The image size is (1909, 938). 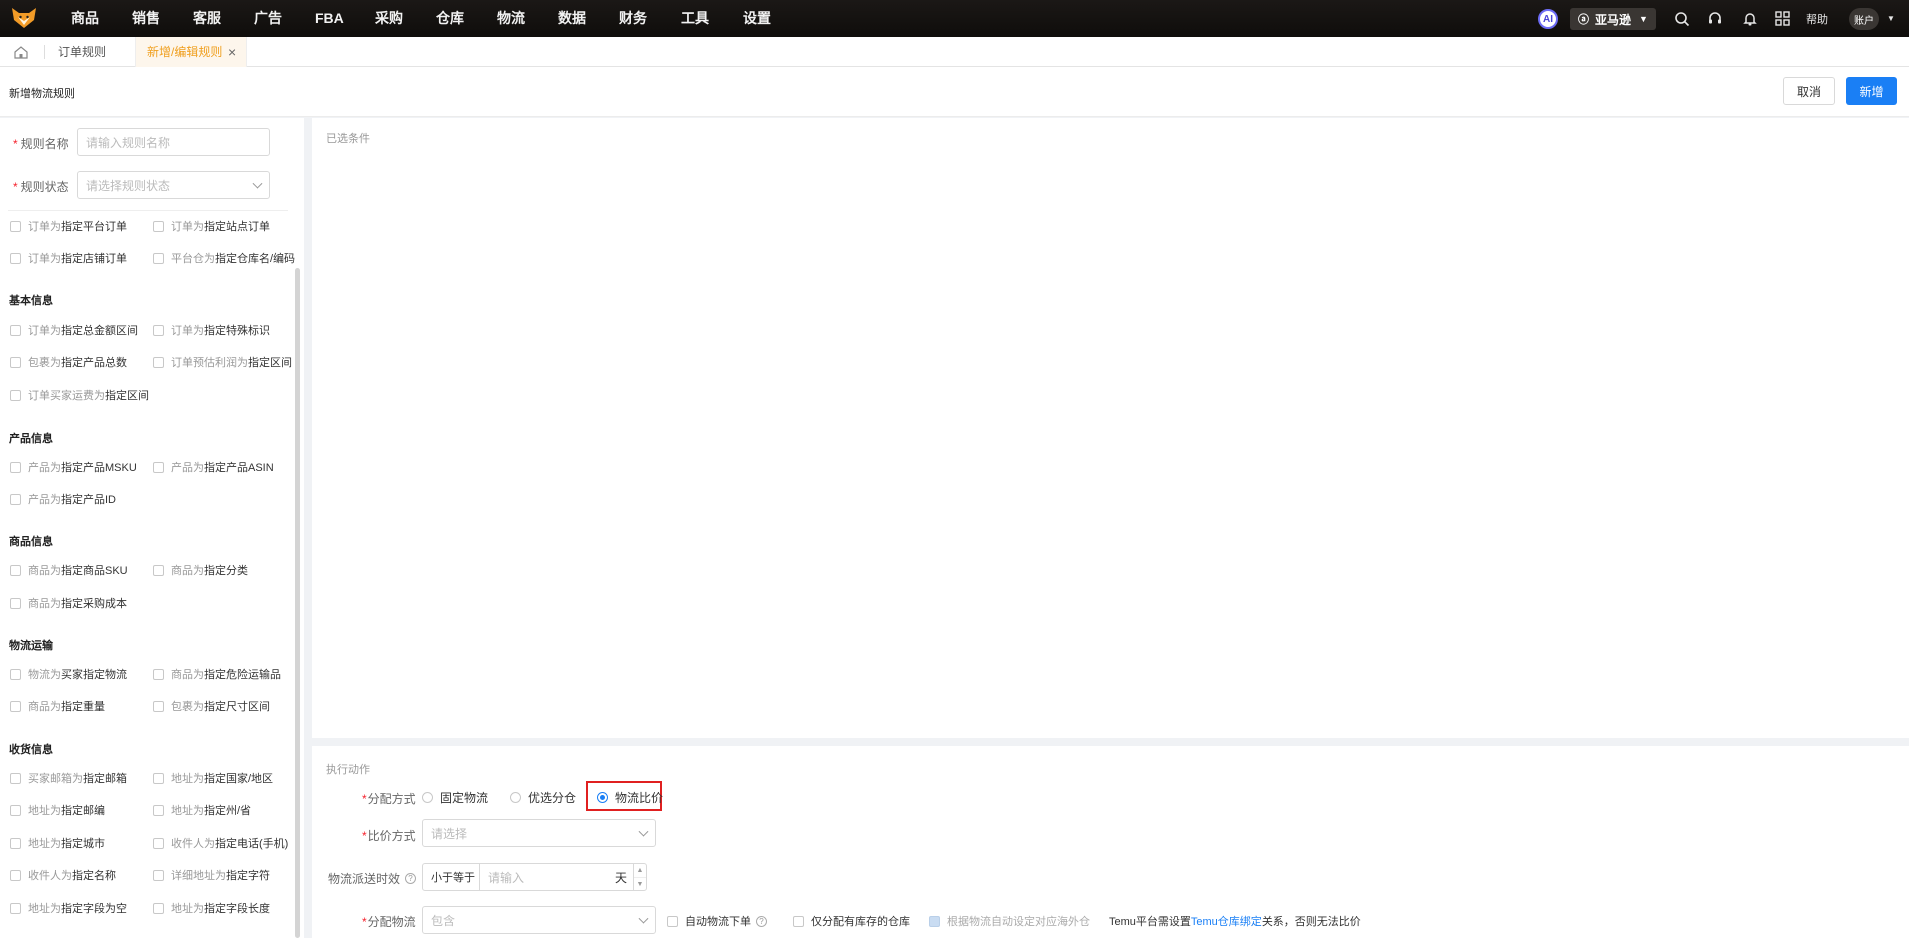 What do you see at coordinates (207, 18) in the screenshot?
I see `nav-item-service: 客服` at bounding box center [207, 18].